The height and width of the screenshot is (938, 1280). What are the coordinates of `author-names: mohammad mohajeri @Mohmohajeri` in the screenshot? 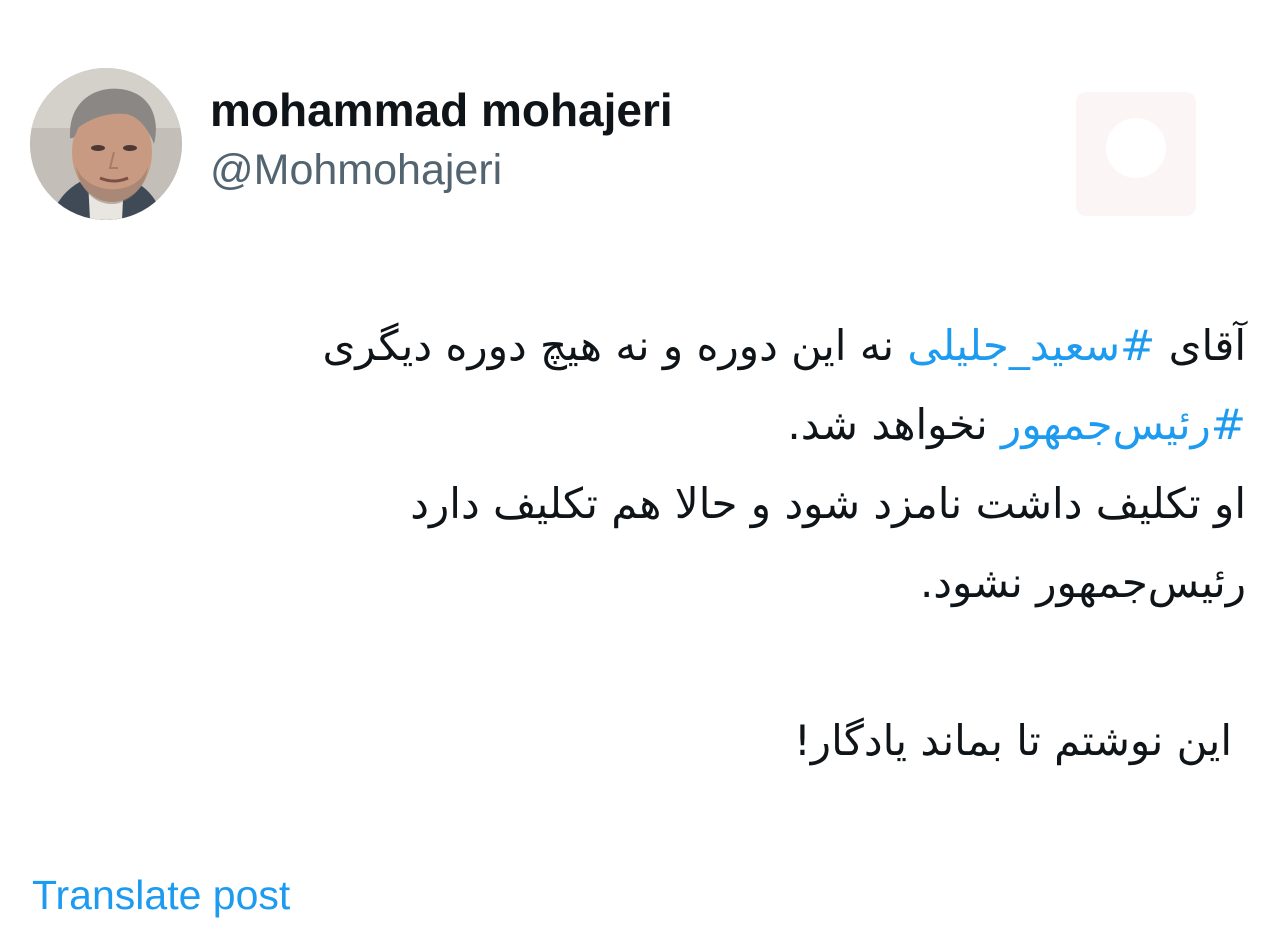 It's located at (441, 140).